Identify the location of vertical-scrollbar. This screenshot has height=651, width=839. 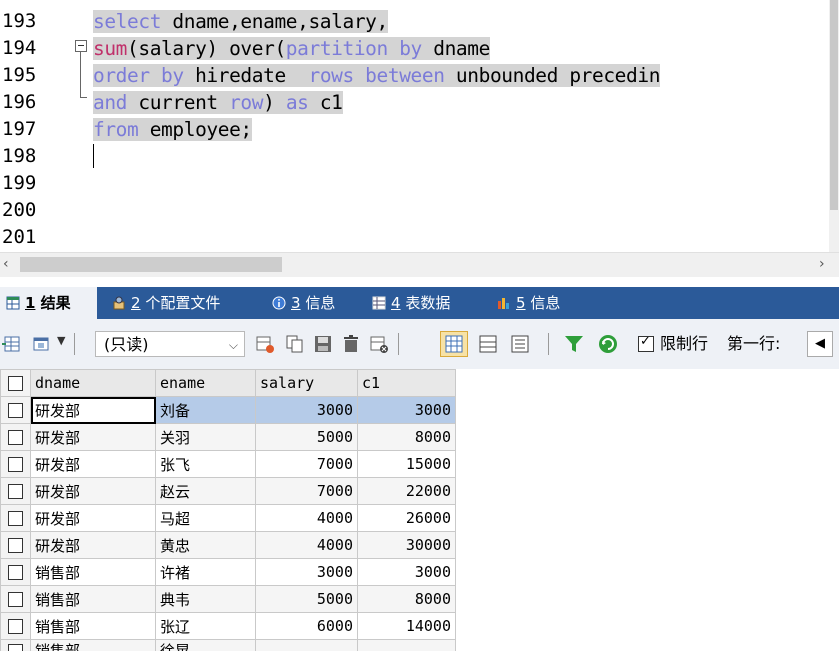
(834, 126).